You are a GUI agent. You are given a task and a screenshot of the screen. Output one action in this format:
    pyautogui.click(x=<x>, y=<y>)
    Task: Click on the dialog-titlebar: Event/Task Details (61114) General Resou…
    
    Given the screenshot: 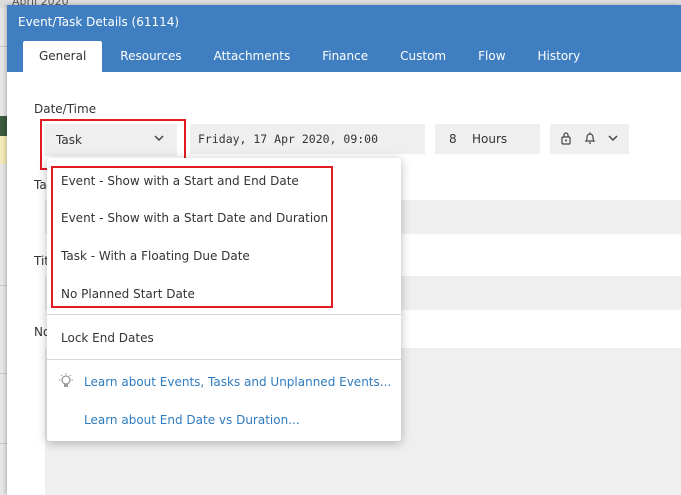 What is the action you would take?
    pyautogui.click(x=344, y=38)
    